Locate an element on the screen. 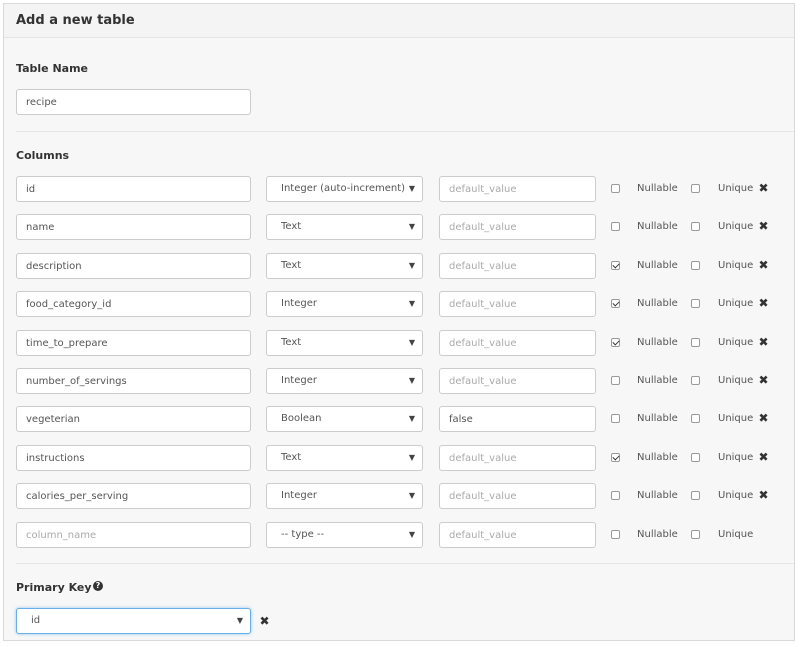 This screenshot has width=800, height=647. primary-key-select: id ▼ is located at coordinates (133, 621).